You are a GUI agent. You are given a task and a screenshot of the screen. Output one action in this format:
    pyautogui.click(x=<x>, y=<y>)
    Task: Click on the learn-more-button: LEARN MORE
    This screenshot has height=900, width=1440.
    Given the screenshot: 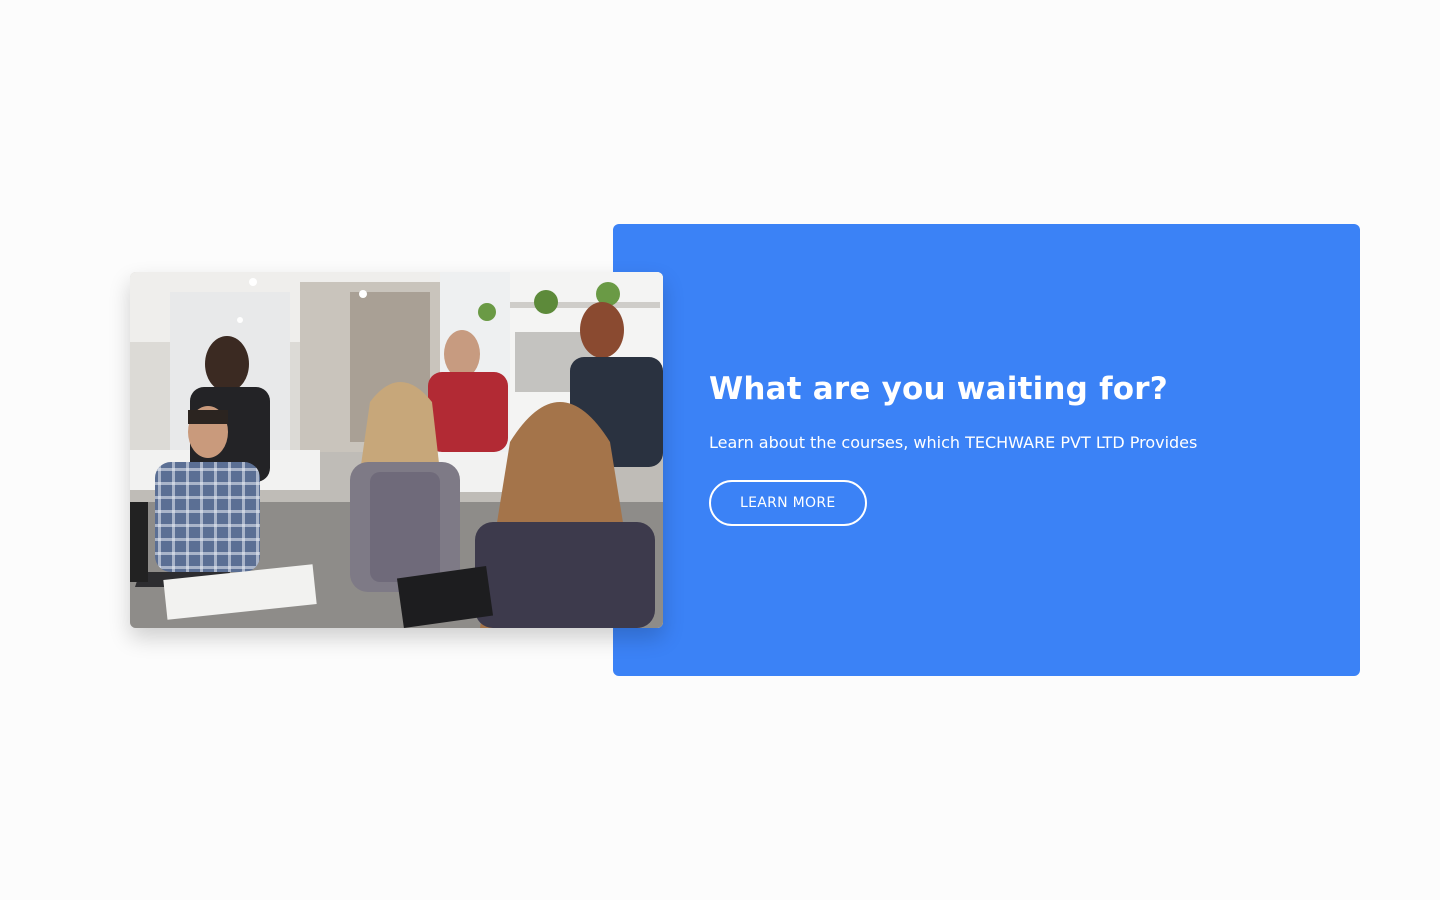 What is the action you would take?
    pyautogui.click(x=788, y=503)
    